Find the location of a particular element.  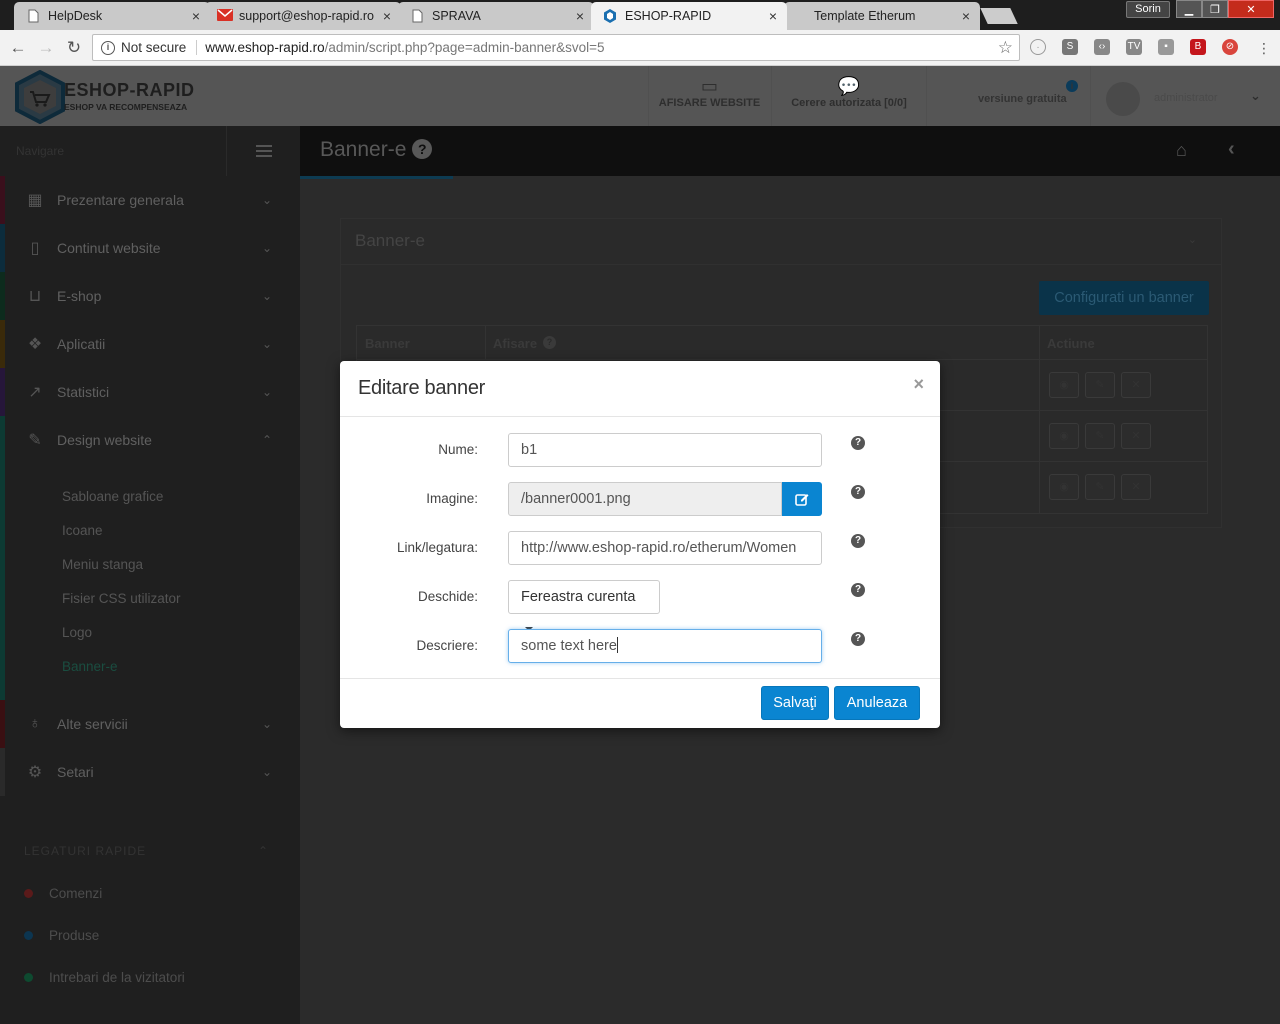

sidebar-item-e-shop: ⊔ E-shop ⌄ is located at coordinates (150, 296).